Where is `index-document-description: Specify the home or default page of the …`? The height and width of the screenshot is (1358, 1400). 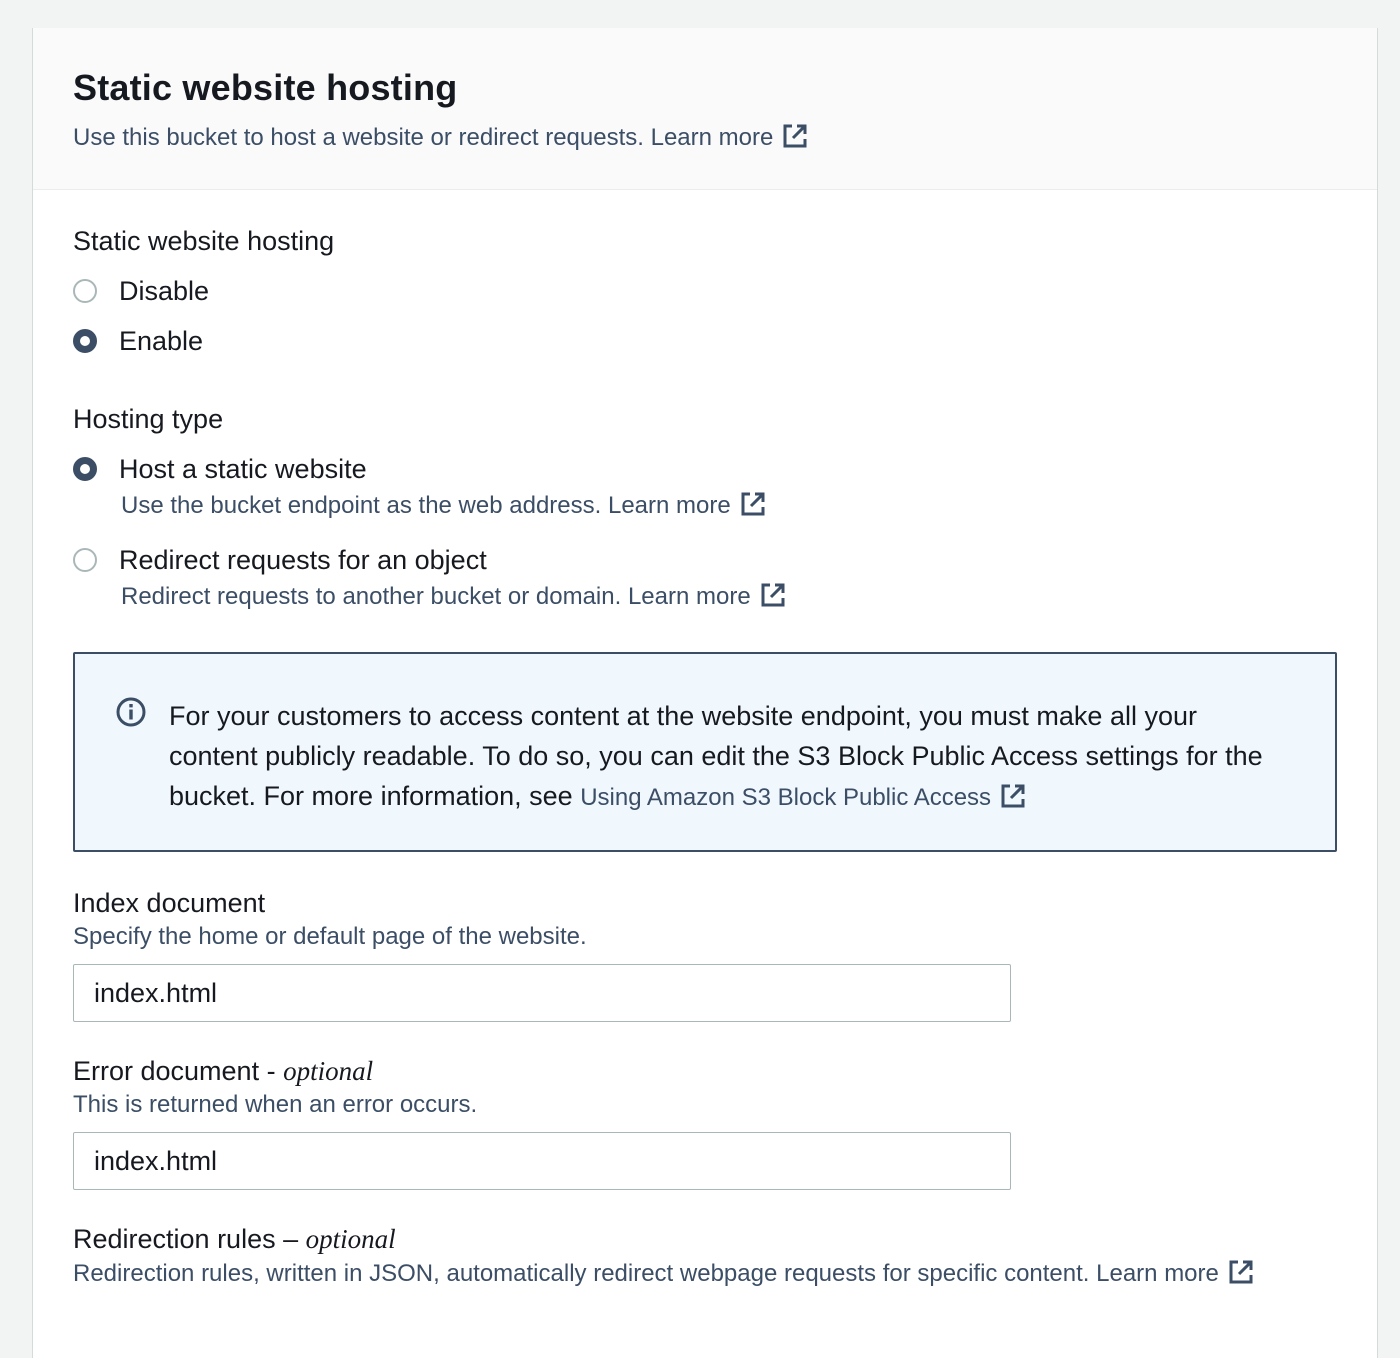
index-document-description: Specify the home or default page of the … is located at coordinates (330, 936).